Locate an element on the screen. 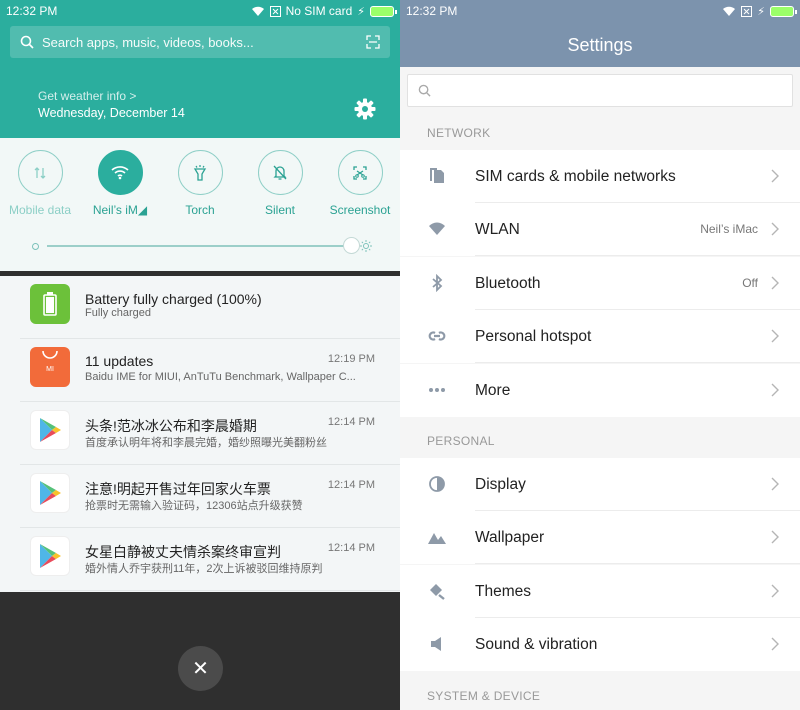 The width and height of the screenshot is (800, 710). settings-item-bluetooth: Bluetooth Off is located at coordinates (600, 283).